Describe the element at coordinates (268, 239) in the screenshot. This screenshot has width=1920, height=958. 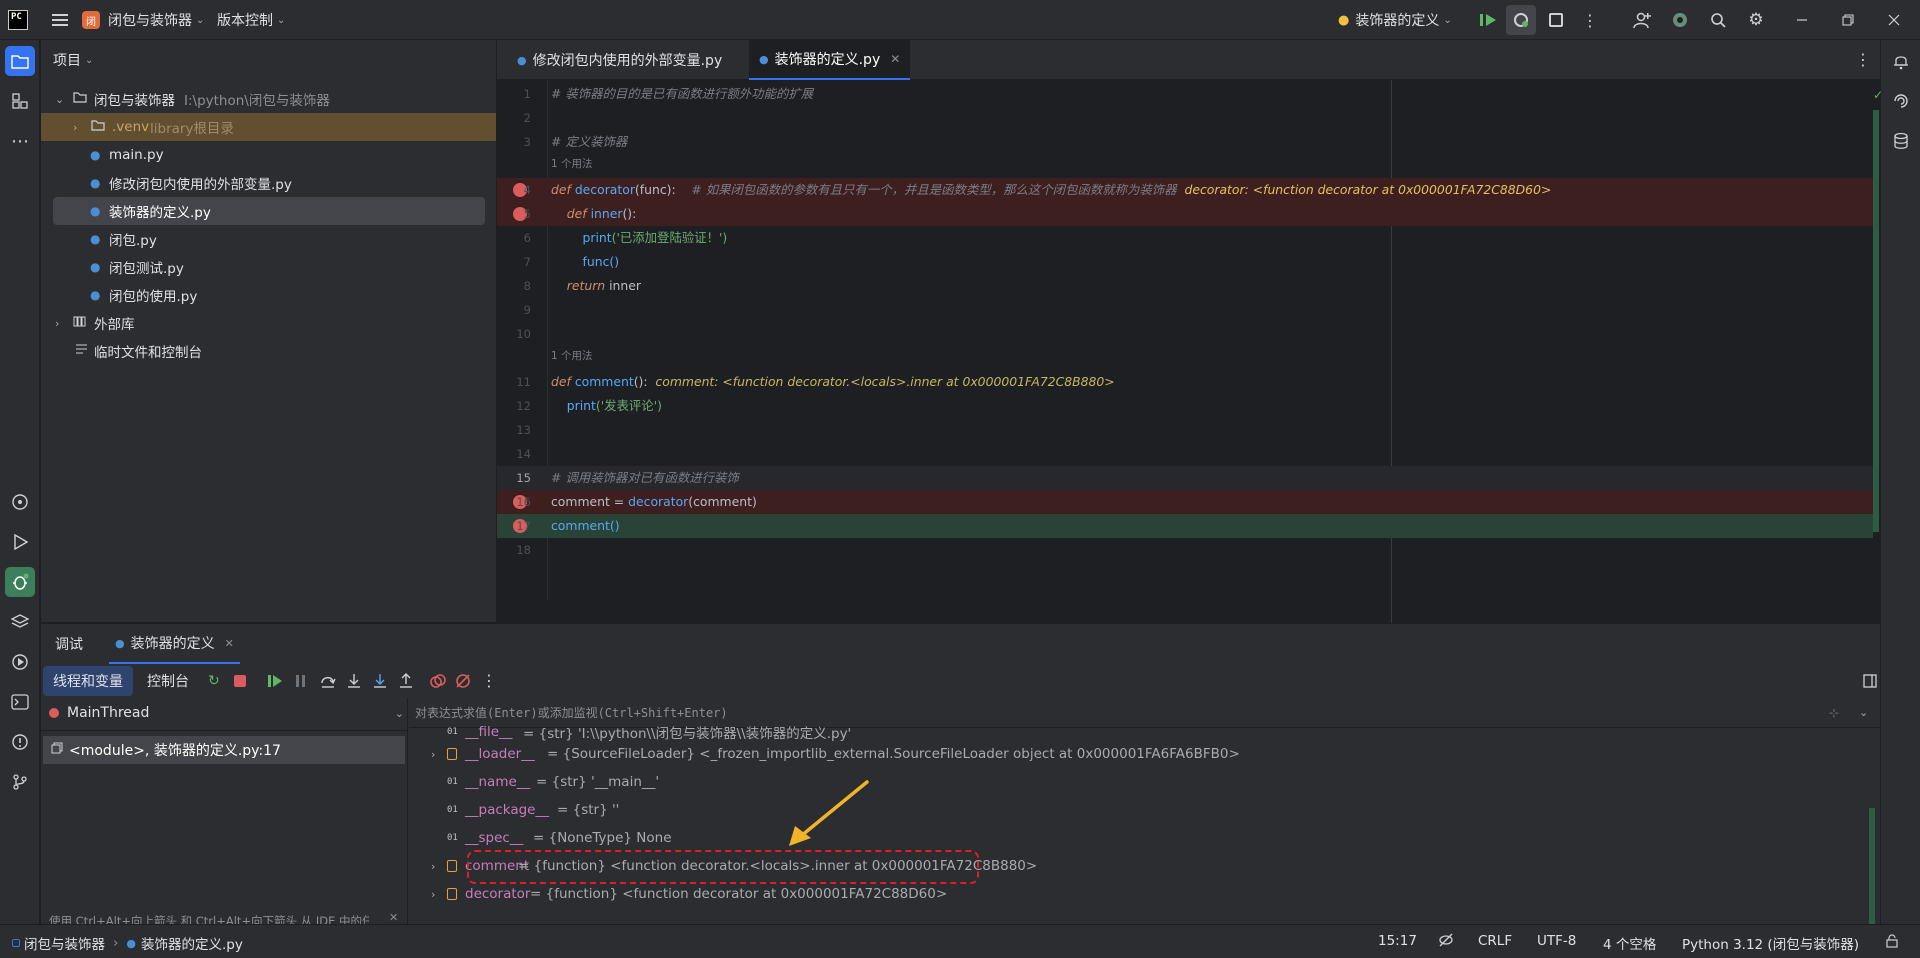
I see `tree-file-row: ● 闭包.py` at that location.